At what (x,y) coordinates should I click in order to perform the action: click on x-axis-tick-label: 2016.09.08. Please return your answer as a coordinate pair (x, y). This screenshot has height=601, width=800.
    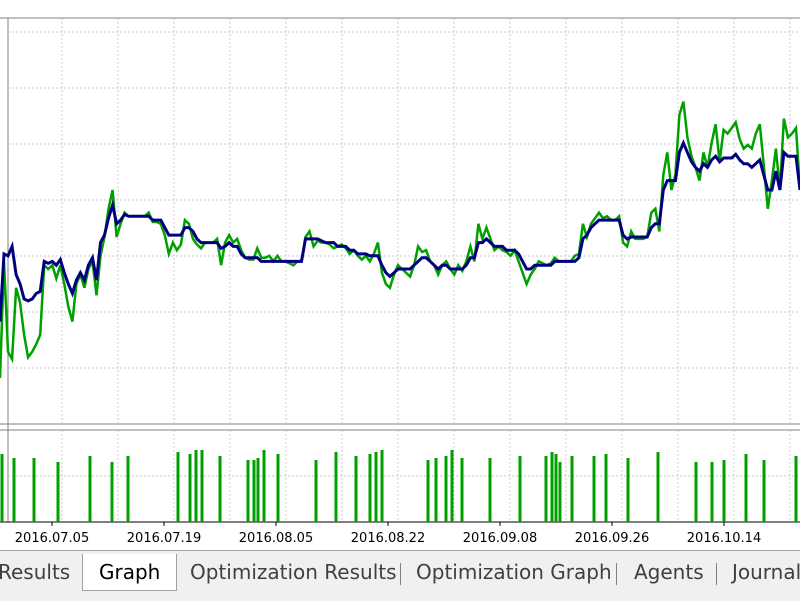
    Looking at the image, I should click on (500, 538).